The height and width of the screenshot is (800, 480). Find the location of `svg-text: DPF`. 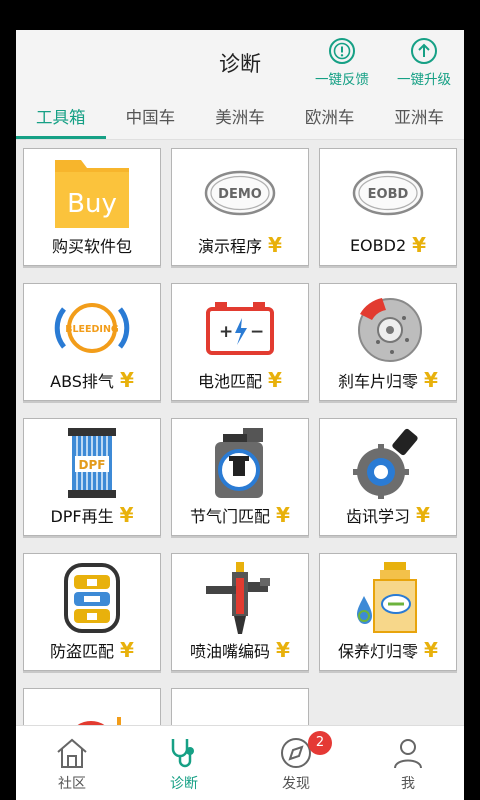

svg-text: DPF is located at coordinates (92, 465).